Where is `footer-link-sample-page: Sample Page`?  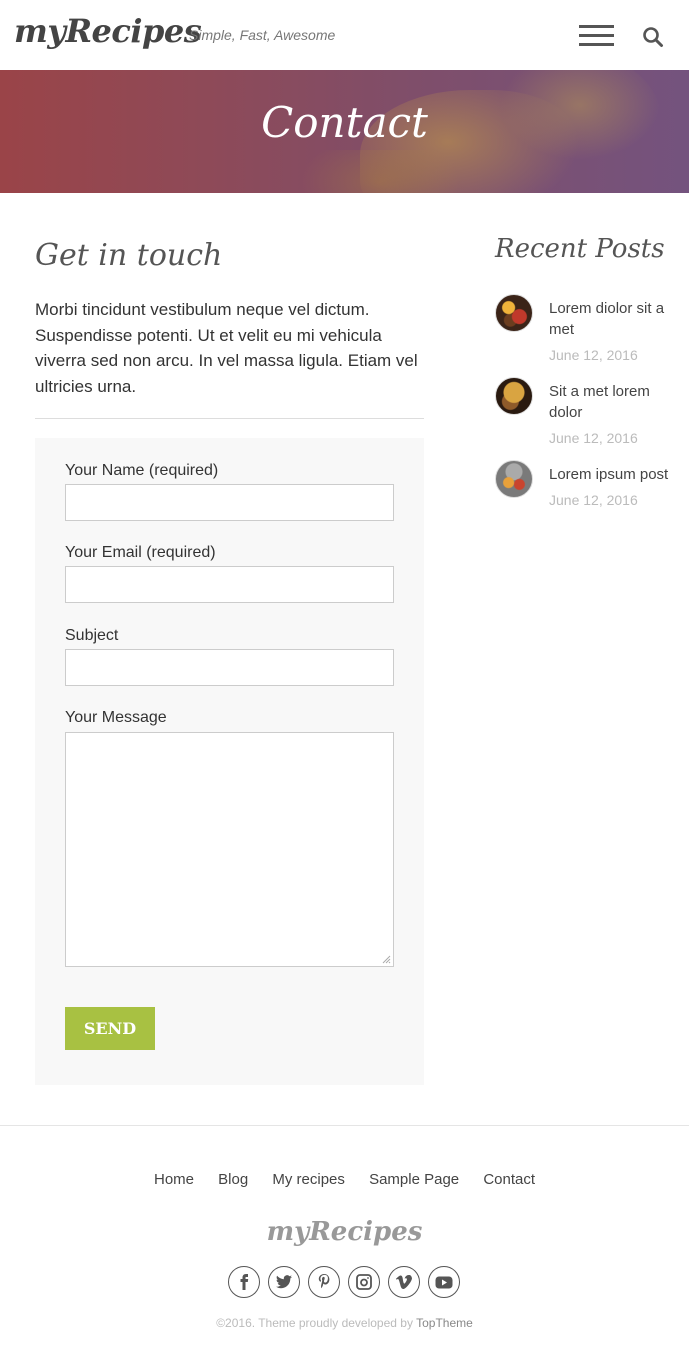
footer-link-sample-page: Sample Page is located at coordinates (414, 1179).